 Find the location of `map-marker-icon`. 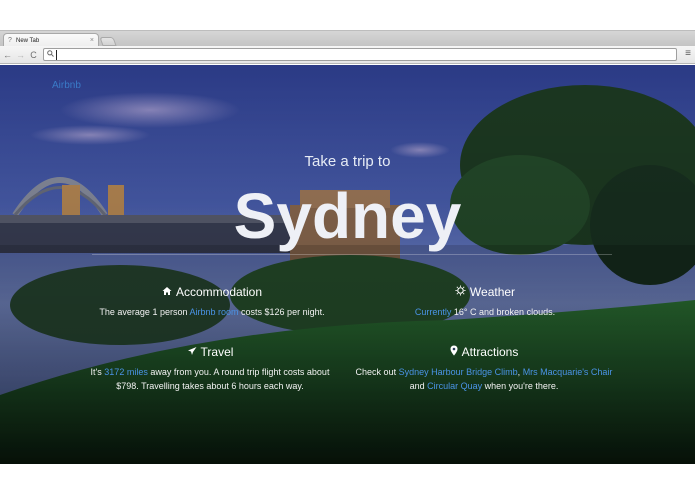

map-marker-icon is located at coordinates (454, 352).